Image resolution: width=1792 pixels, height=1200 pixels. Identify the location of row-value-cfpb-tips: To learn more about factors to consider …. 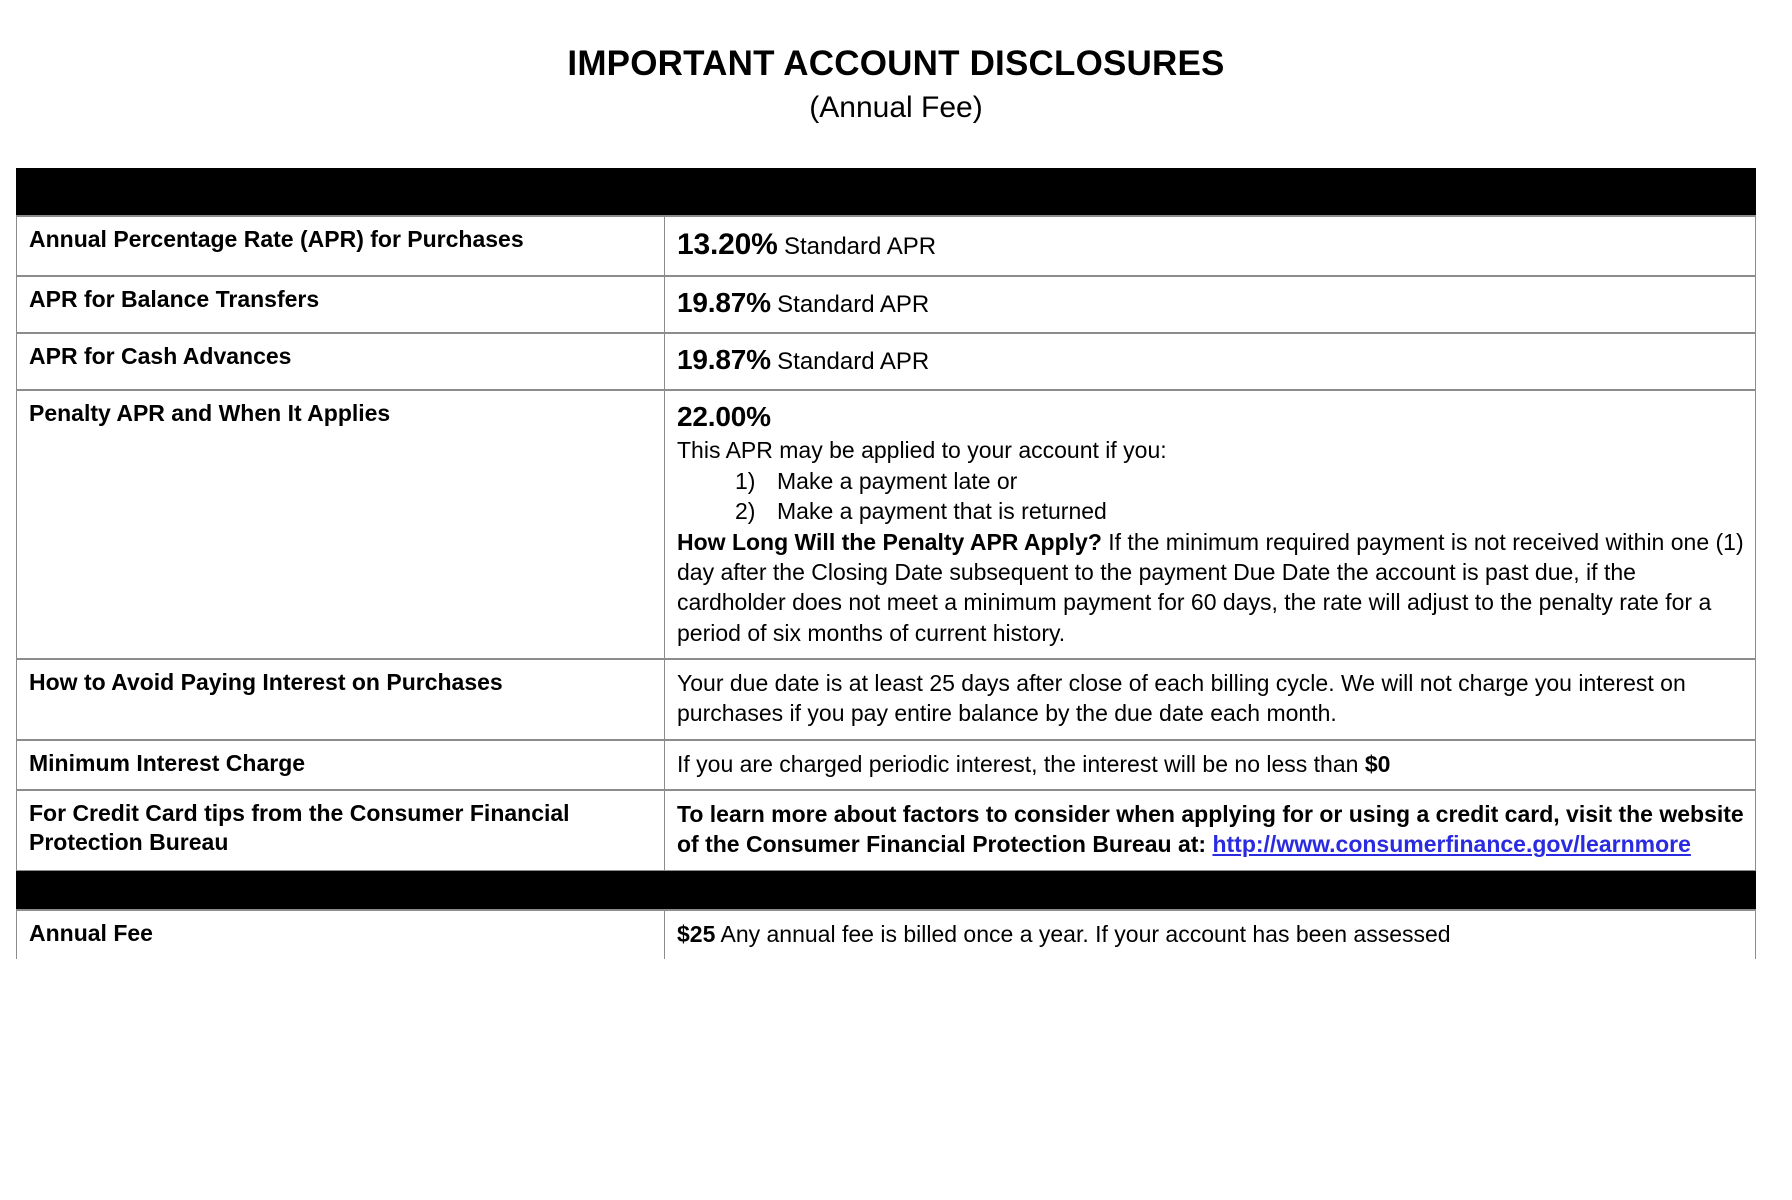
(1210, 830).